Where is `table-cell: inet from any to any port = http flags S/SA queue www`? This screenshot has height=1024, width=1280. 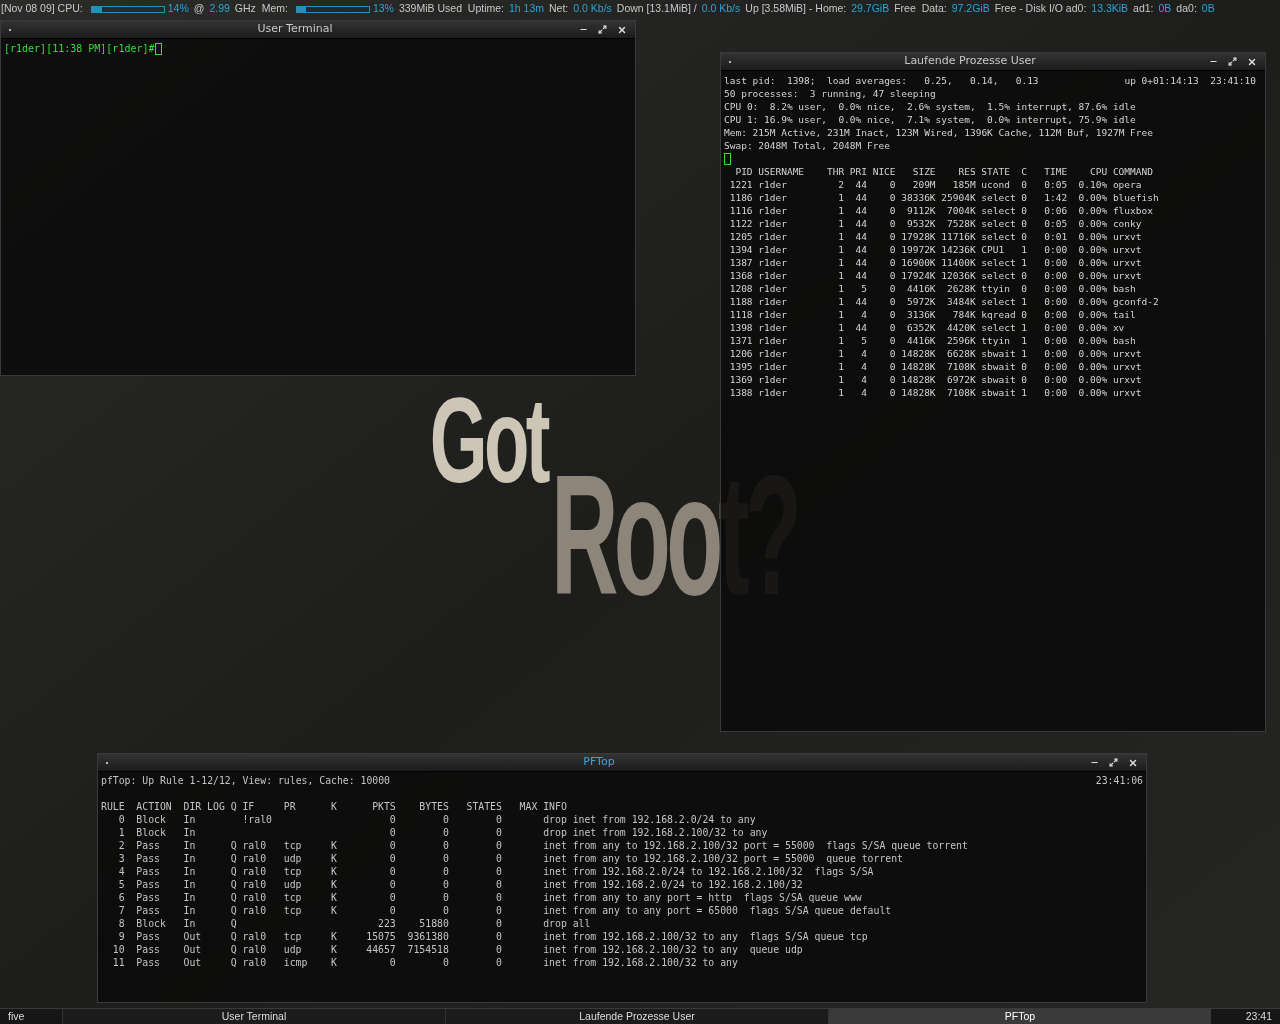 table-cell: inet from any to any port = http flags S/SA queue www is located at coordinates (702, 897).